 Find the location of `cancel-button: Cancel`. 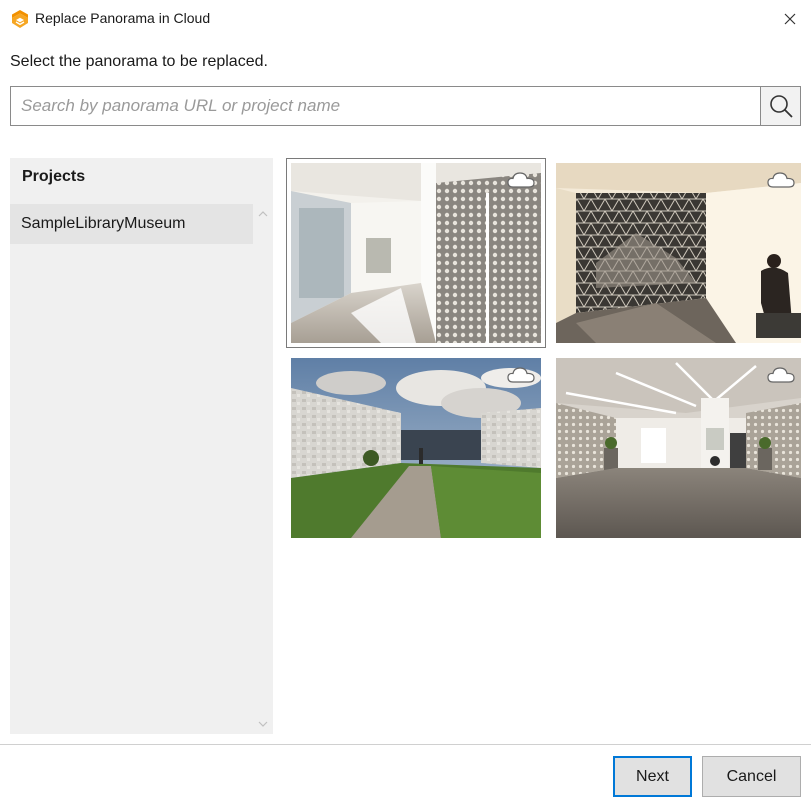

cancel-button: Cancel is located at coordinates (751, 776).